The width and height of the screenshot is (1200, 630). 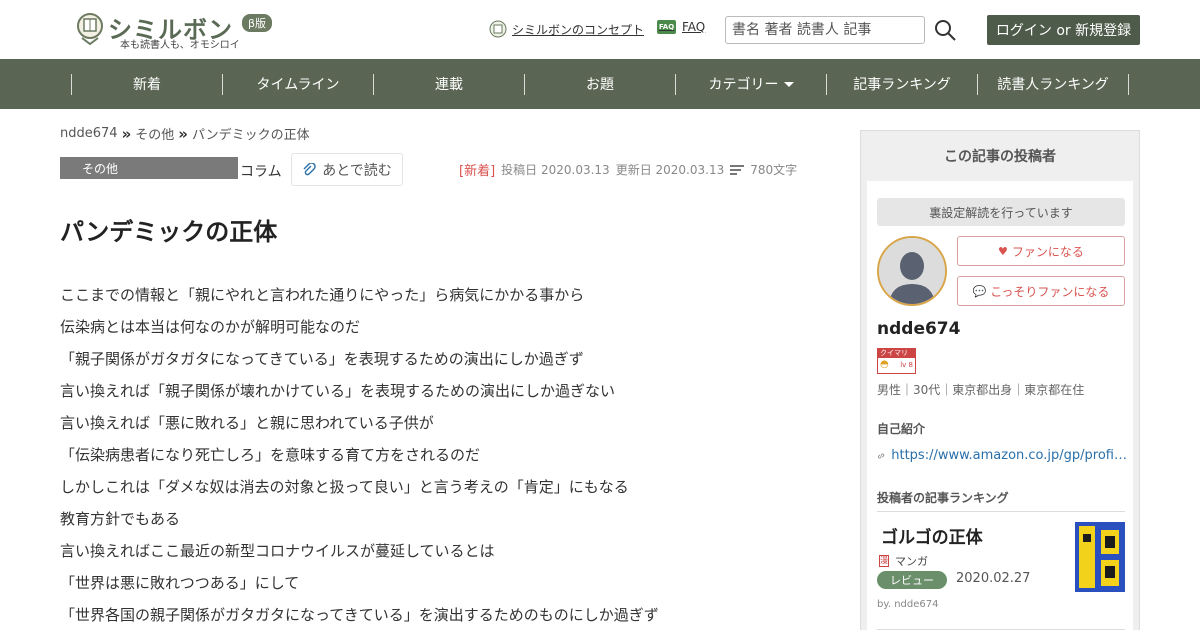 I want to click on nav-item-article-ranking: 記事ランキング, so click(x=902, y=84).